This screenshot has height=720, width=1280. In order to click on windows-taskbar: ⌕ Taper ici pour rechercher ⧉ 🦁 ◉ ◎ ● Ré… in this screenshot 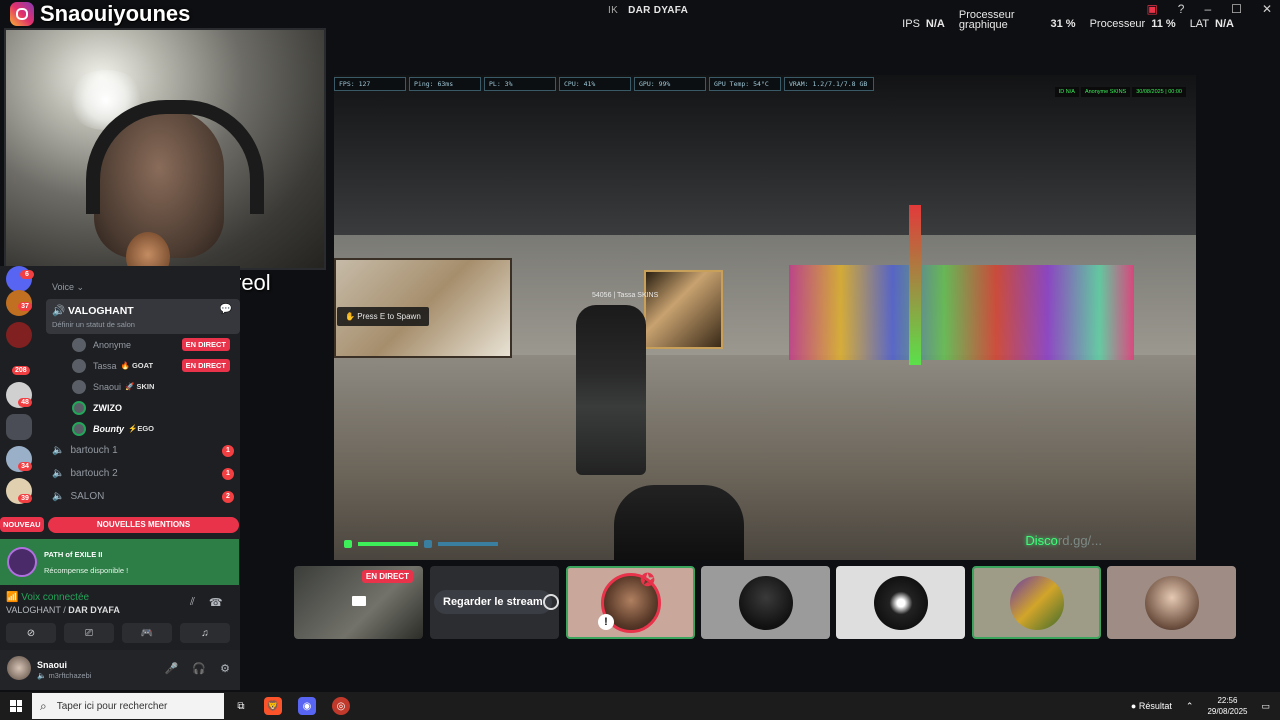, I will do `click(640, 706)`.